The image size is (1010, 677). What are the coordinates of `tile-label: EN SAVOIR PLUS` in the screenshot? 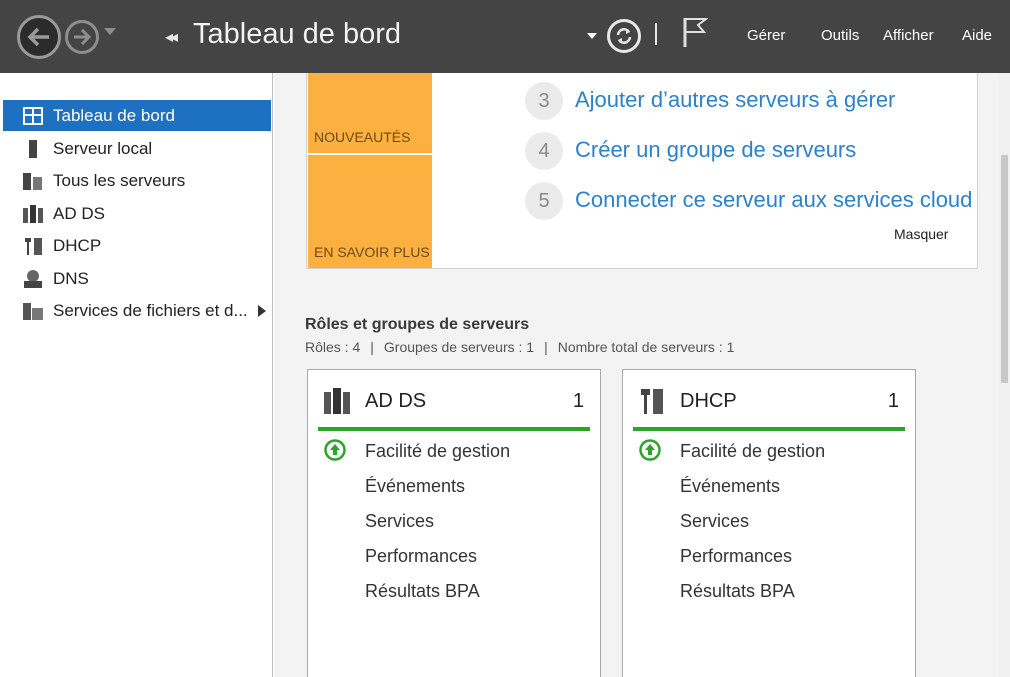 It's located at (372, 252).